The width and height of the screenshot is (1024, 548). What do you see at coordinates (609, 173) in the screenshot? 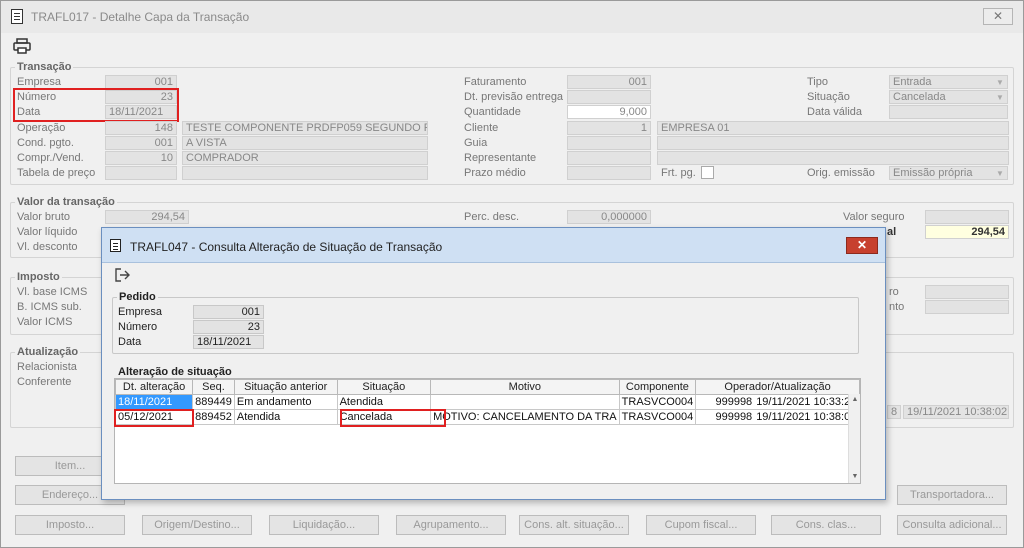
I see `prazo-field` at bounding box center [609, 173].